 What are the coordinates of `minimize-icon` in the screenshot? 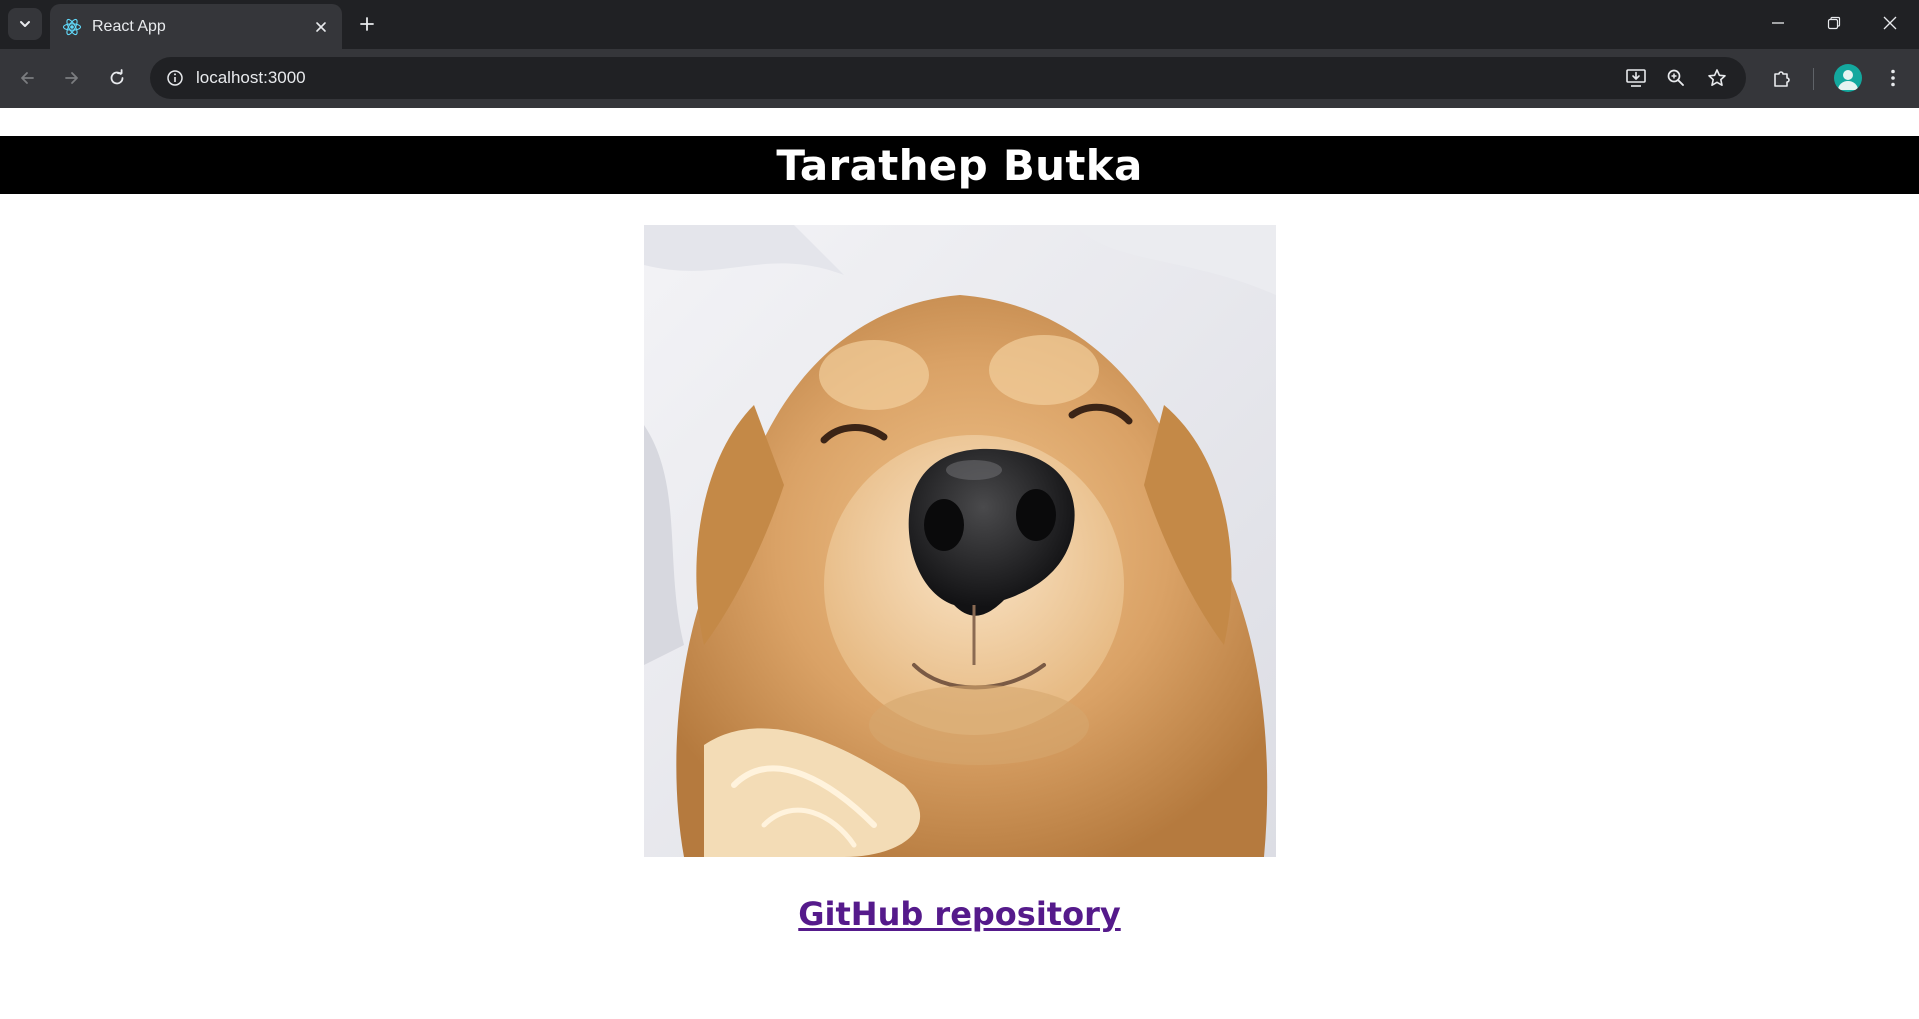 It's located at (1778, 23).